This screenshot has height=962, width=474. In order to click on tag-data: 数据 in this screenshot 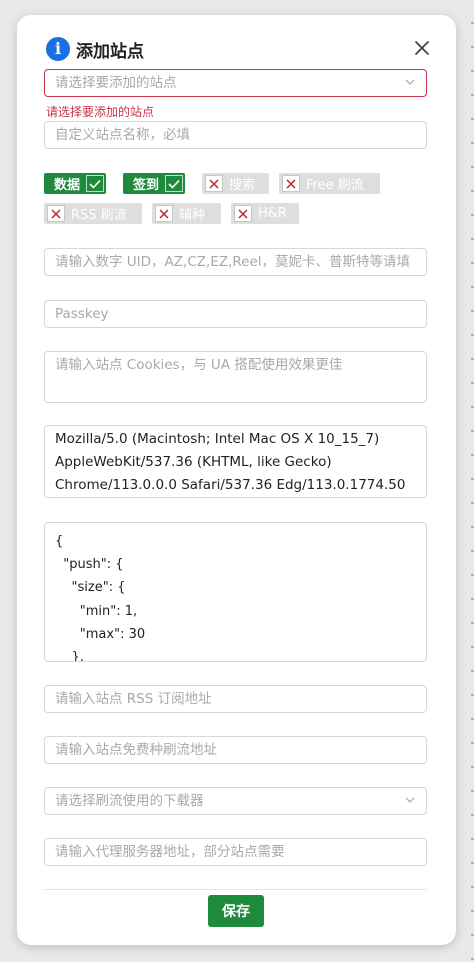, I will do `click(75, 183)`.